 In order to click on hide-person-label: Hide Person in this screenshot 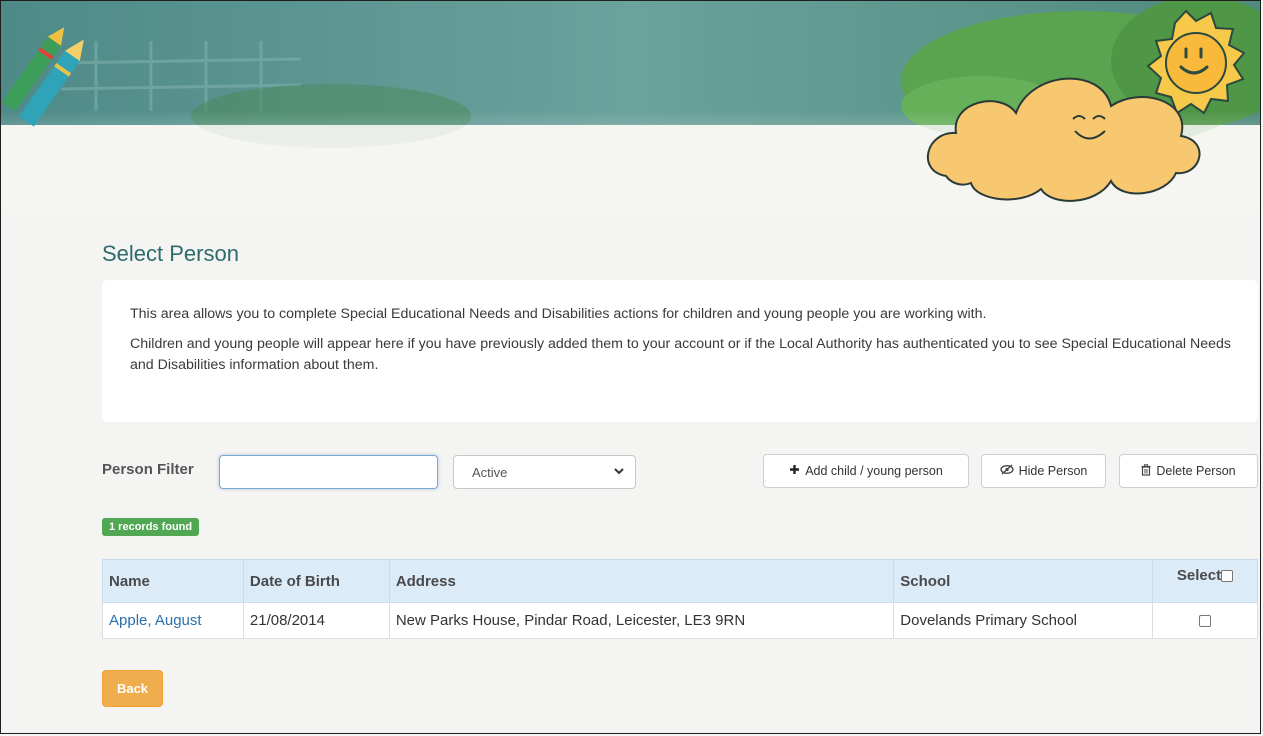, I will do `click(1053, 471)`.